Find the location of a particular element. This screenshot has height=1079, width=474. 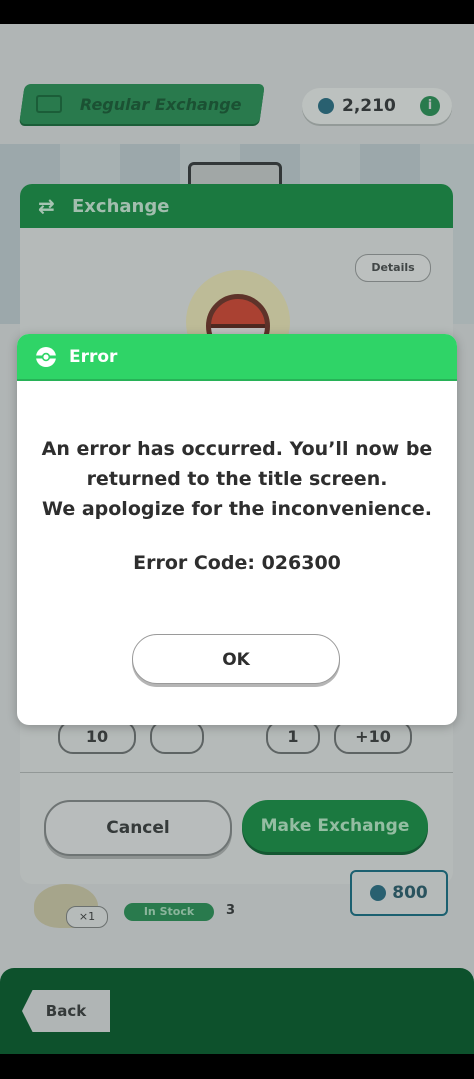

error-code: Error Code: 026300 is located at coordinates (237, 563).